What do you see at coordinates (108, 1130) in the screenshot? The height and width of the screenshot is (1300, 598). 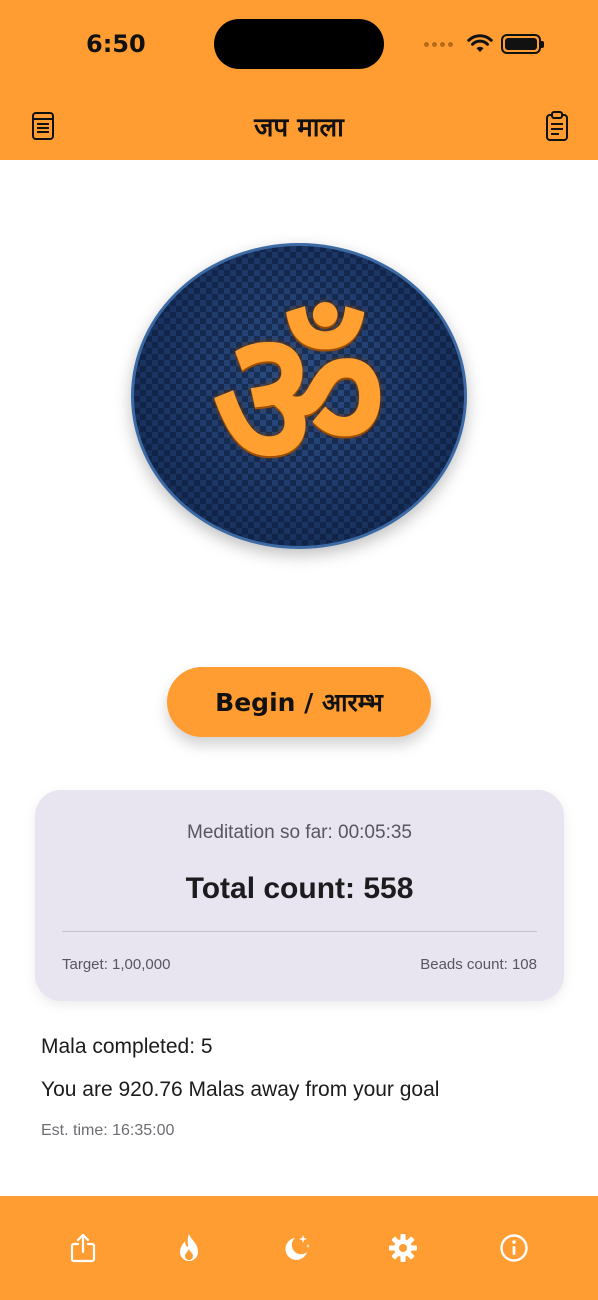 I see `estimated-time: Est. time: 16:35:00` at bounding box center [108, 1130].